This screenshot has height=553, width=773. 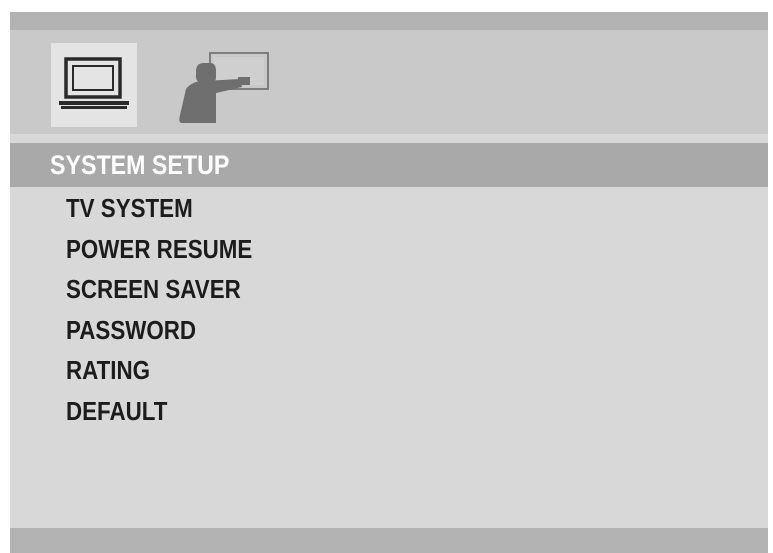 I want to click on person-at-screen-icon, so click(x=222, y=85).